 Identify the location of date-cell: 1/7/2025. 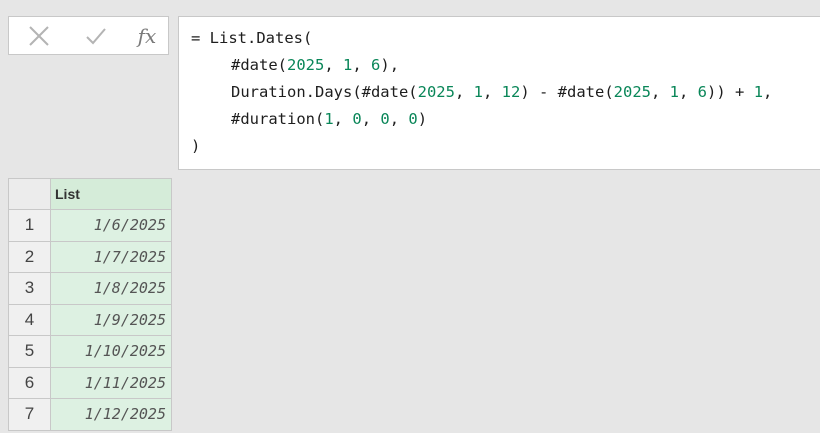
(111, 256).